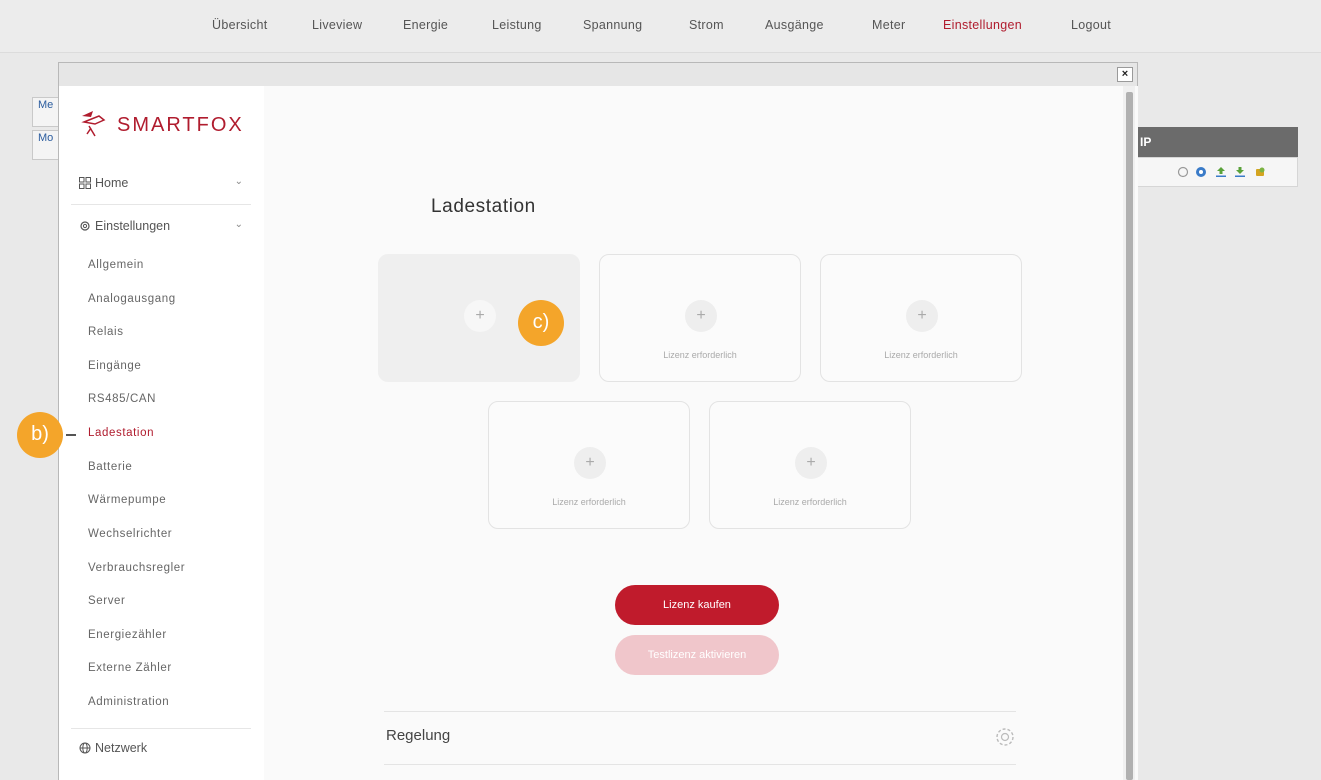 This screenshot has height=780, width=1321. I want to click on sidebar-item-energiezaehler: Energiezähler, so click(127, 635).